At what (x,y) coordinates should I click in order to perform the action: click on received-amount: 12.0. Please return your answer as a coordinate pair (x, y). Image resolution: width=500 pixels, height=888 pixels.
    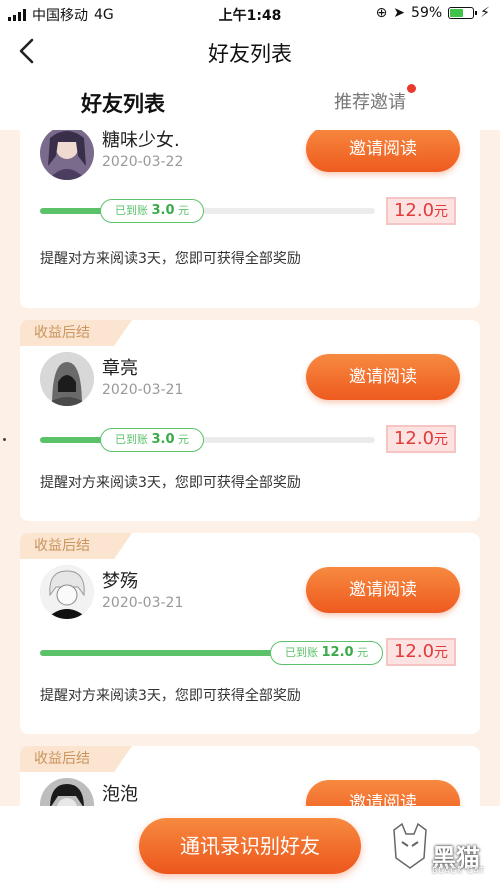
    Looking at the image, I should click on (337, 652).